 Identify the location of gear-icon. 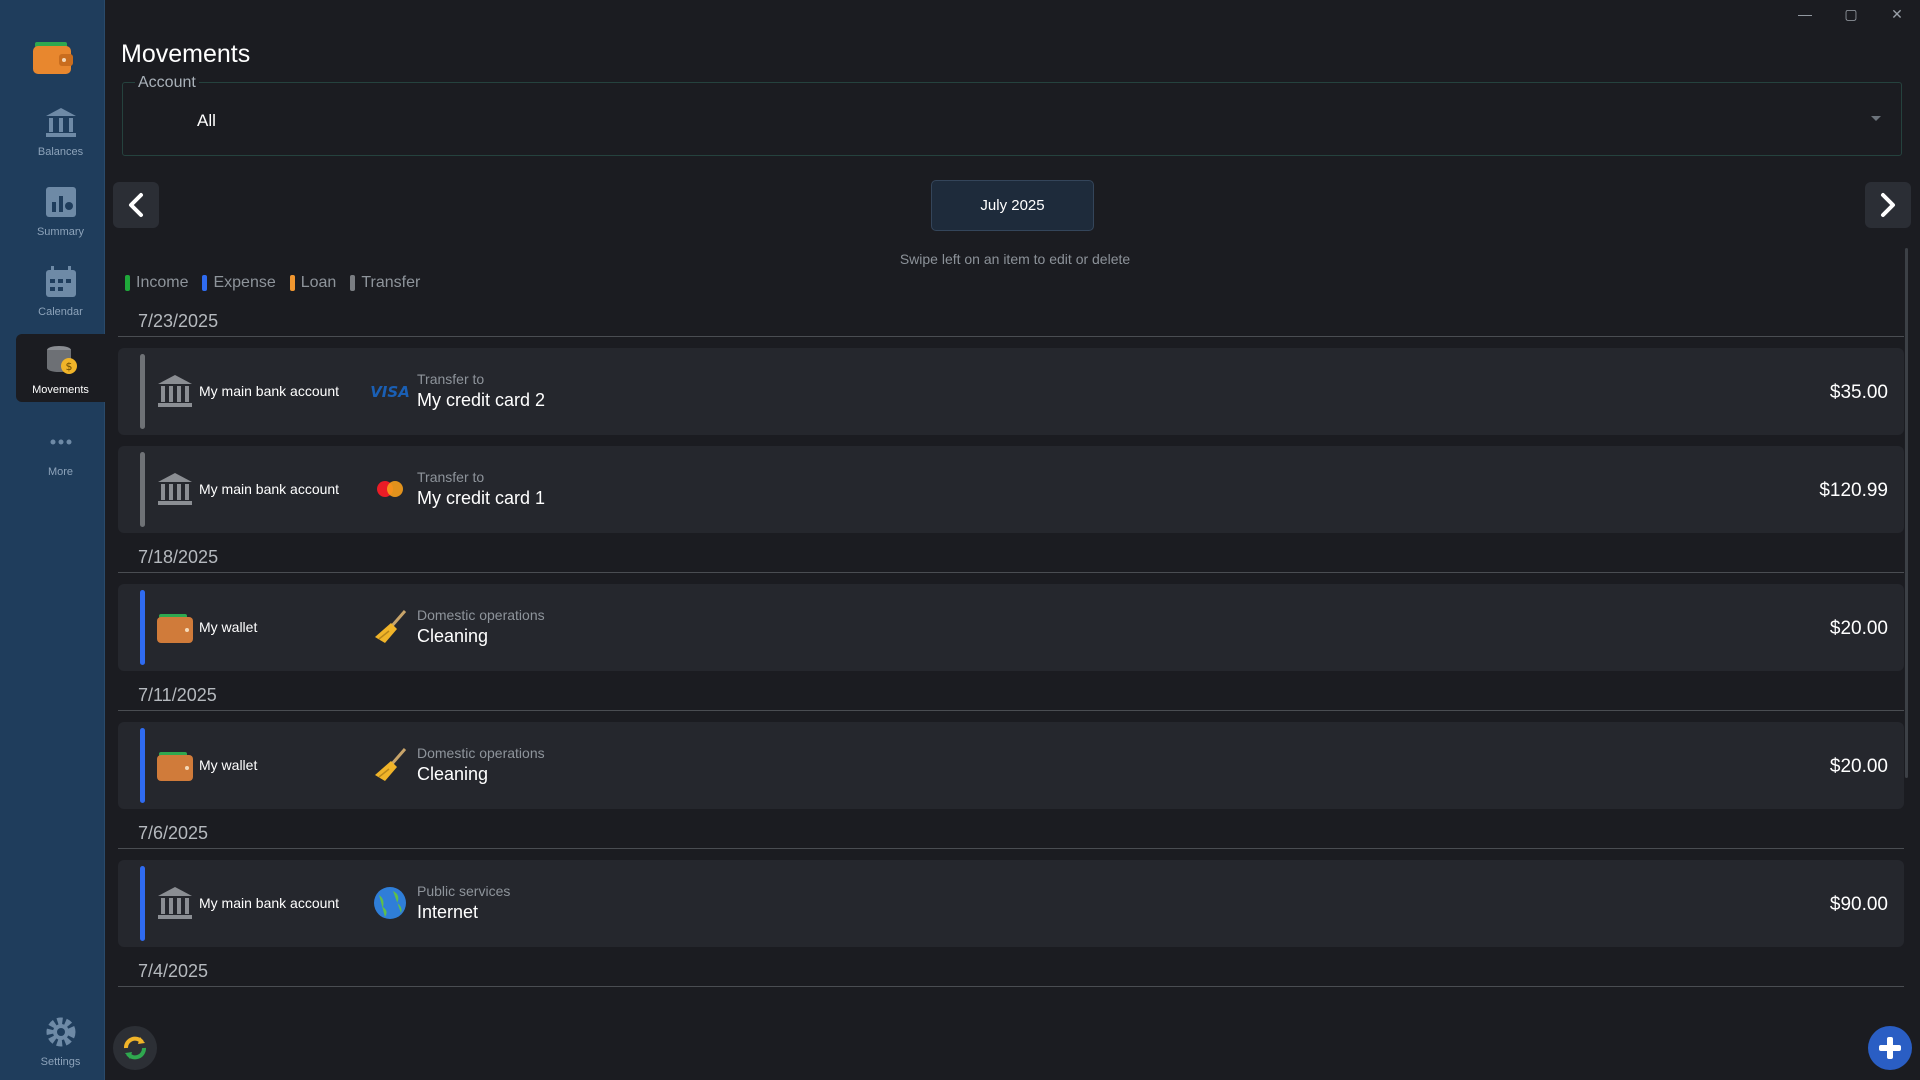
(61, 1032).